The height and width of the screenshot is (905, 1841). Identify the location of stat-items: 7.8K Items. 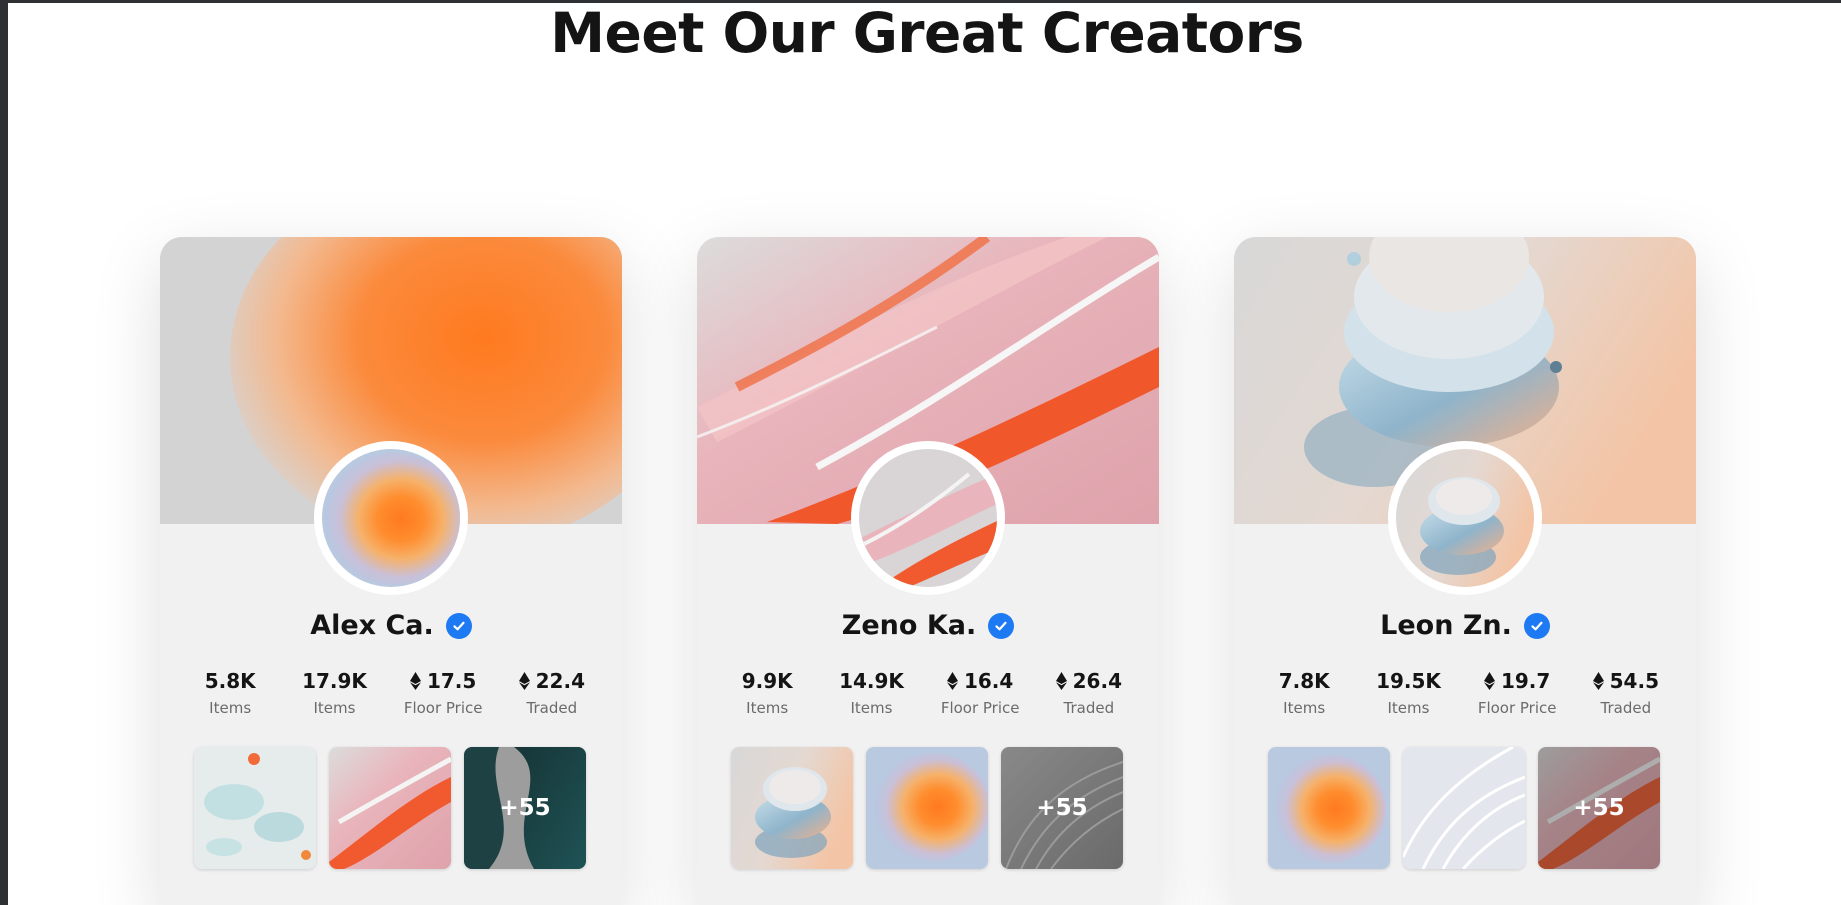
(1304, 693).